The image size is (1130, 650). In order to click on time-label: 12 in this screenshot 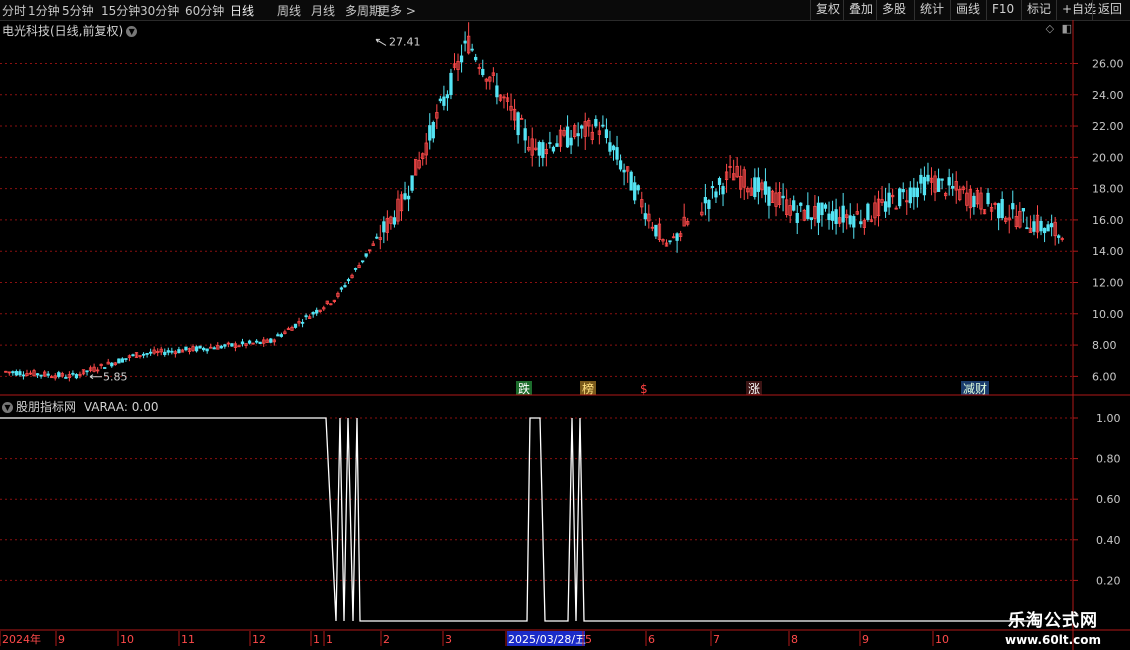, I will do `click(259, 639)`.